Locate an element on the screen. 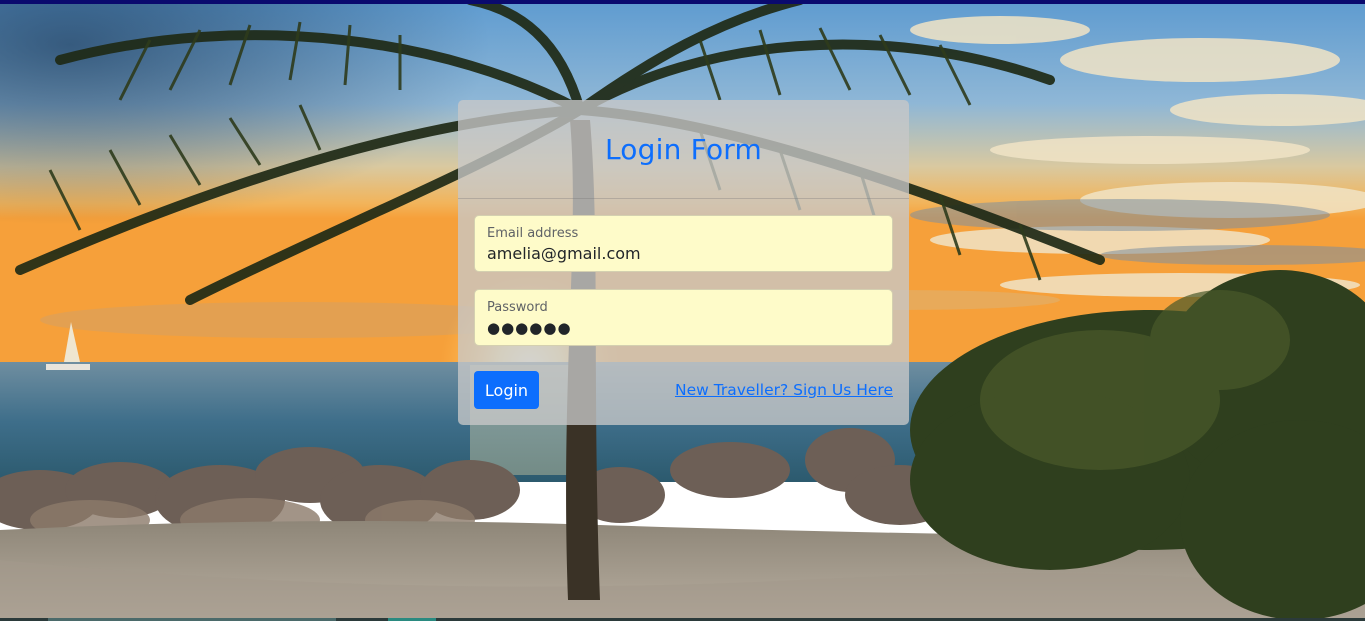  password-input: ●●●●●● is located at coordinates (683, 328).